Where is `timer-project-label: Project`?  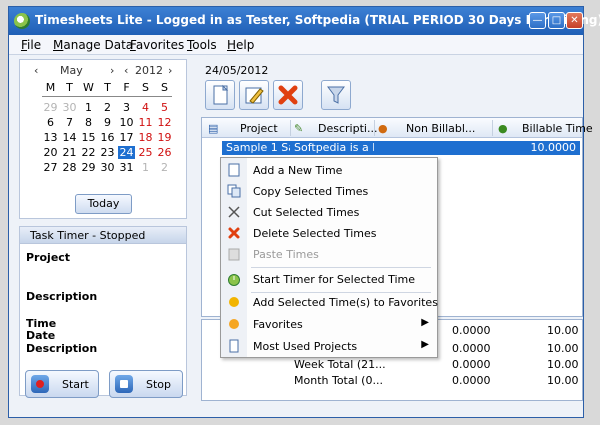 timer-project-label: Project is located at coordinates (48, 257).